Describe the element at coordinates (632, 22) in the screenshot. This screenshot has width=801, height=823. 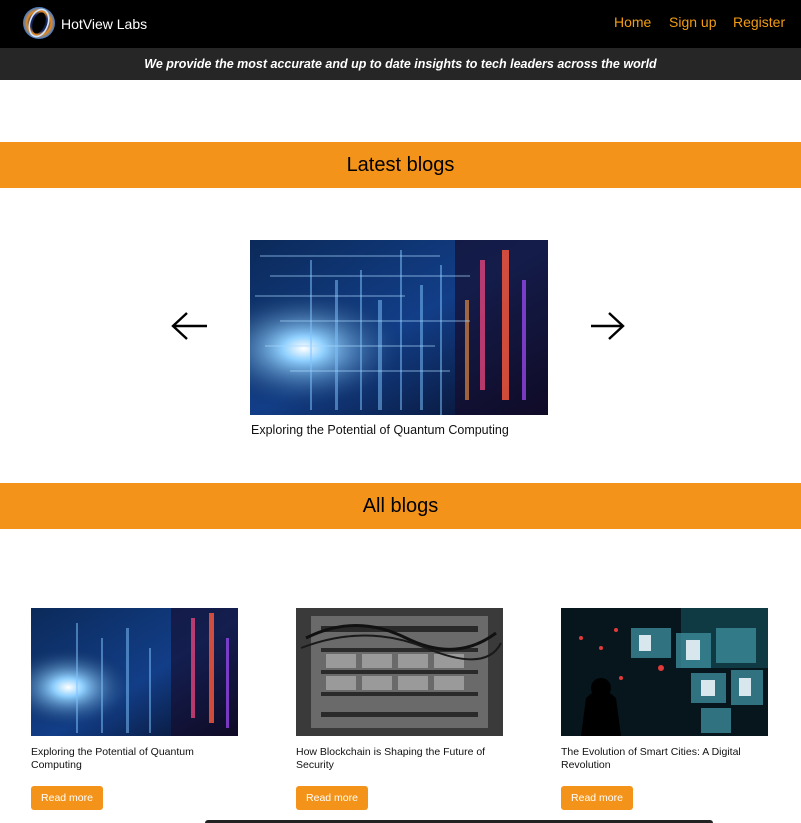
I see `nav-home-link: Home` at that location.